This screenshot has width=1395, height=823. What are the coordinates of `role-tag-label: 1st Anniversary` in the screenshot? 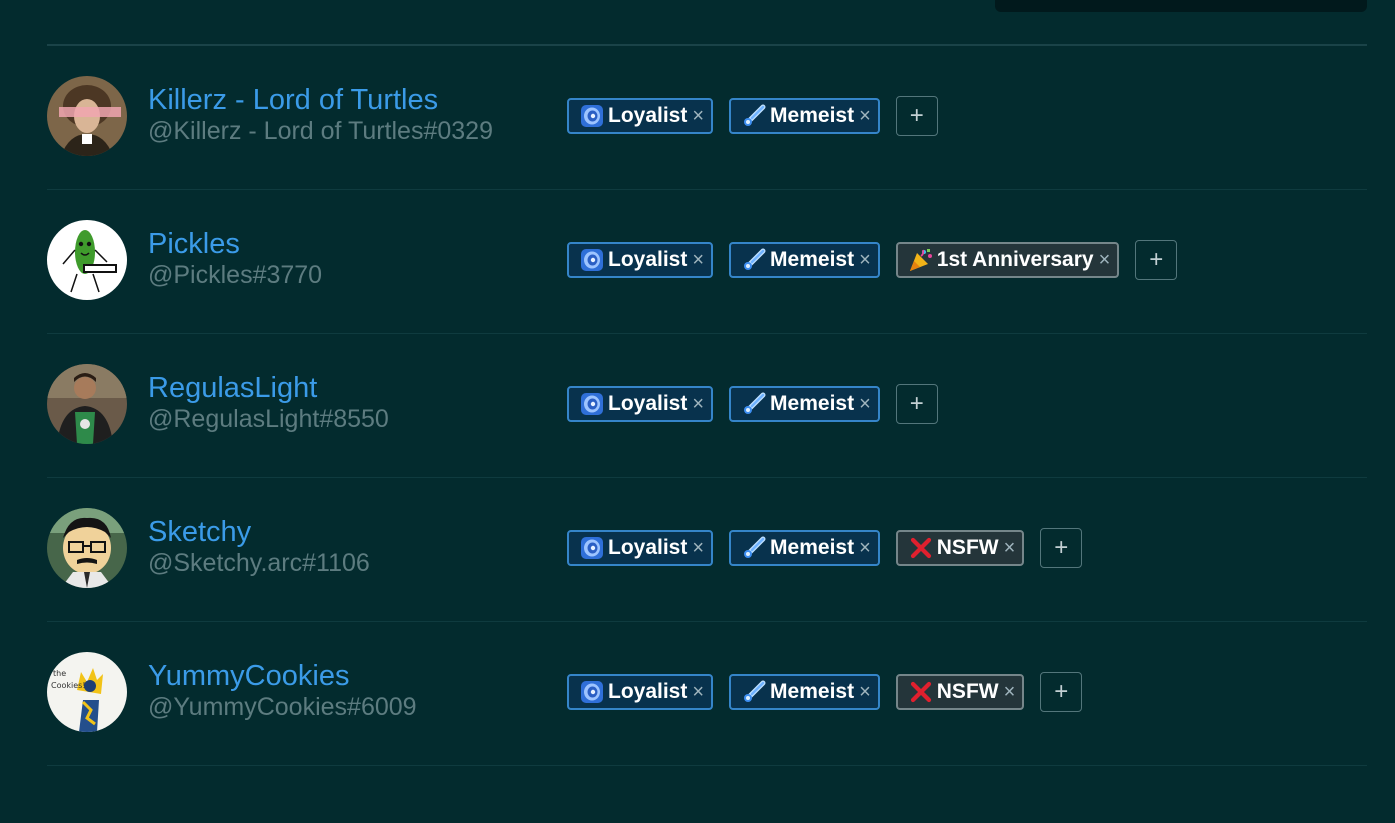 It's located at (1015, 259).